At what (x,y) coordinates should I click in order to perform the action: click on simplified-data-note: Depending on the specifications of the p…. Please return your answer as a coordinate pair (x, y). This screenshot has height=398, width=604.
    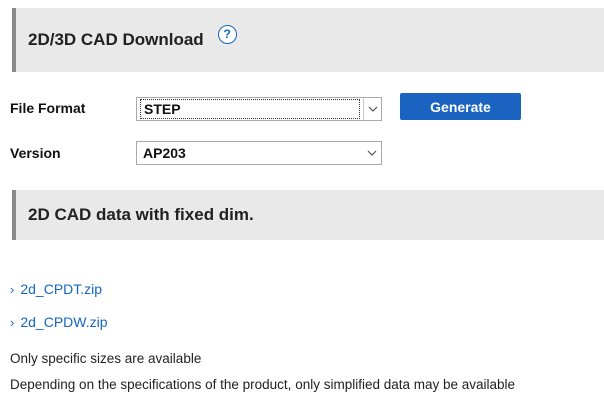
    Looking at the image, I should click on (263, 384).